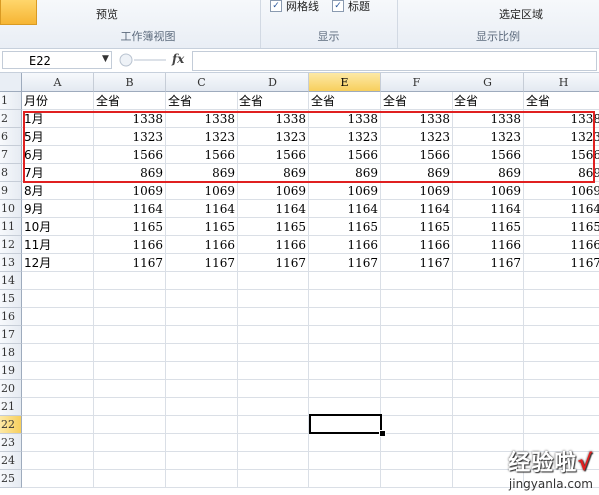  What do you see at coordinates (345, 424) in the screenshot?
I see `active-cell` at bounding box center [345, 424].